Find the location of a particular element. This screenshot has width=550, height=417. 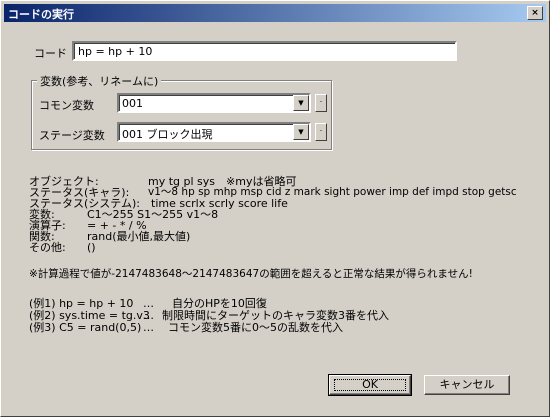

code-input is located at coordinates (264, 51).